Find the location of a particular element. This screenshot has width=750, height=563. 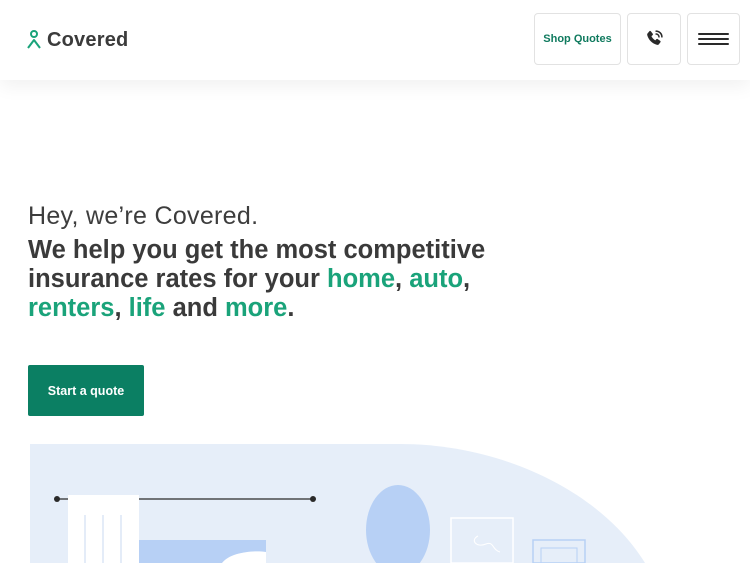

person-logo-icon is located at coordinates (34, 39).